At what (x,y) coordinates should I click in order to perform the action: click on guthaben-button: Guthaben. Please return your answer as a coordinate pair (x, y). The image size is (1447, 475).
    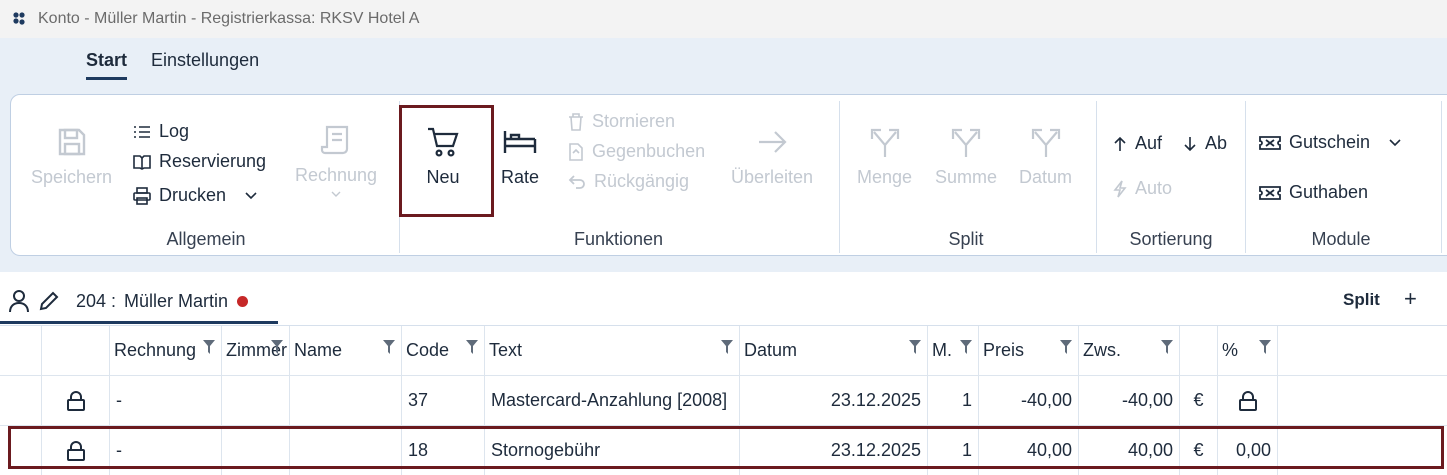
    Looking at the image, I should click on (1313, 192).